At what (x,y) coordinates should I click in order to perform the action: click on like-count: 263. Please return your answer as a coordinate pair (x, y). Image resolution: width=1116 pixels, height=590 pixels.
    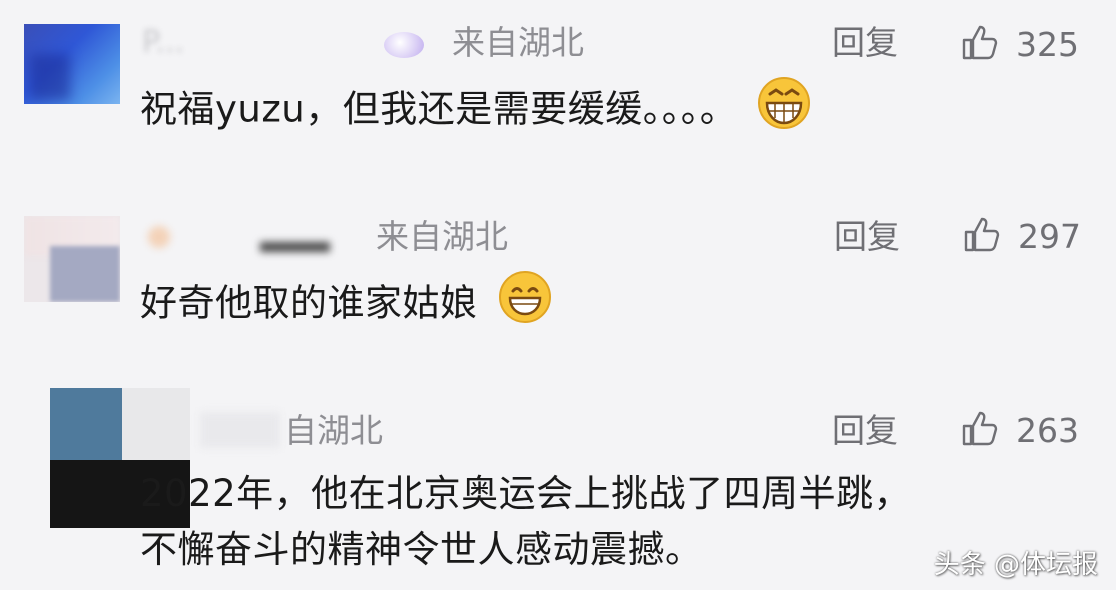
    Looking at the image, I should click on (1047, 430).